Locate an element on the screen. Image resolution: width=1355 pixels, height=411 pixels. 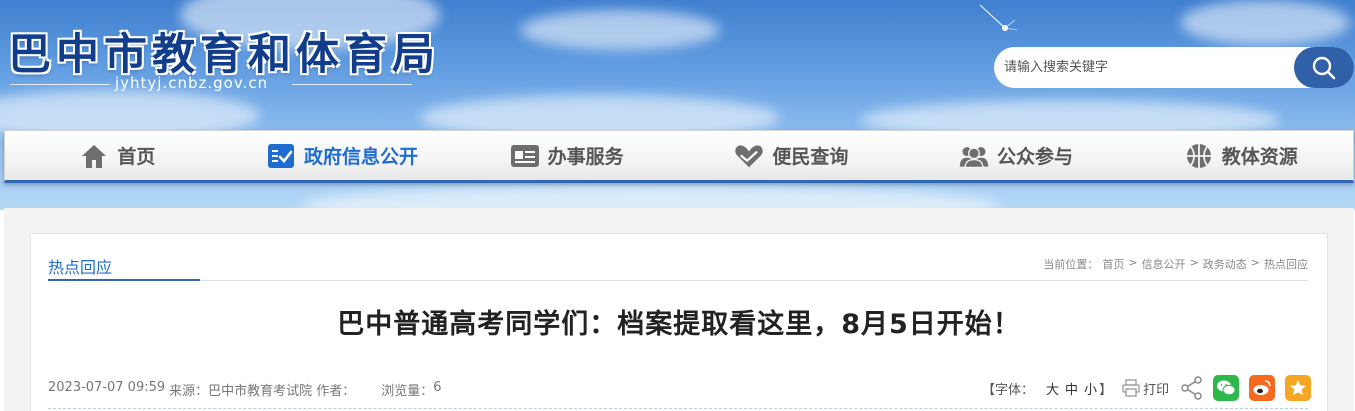
id-card-icon is located at coordinates (525, 156).